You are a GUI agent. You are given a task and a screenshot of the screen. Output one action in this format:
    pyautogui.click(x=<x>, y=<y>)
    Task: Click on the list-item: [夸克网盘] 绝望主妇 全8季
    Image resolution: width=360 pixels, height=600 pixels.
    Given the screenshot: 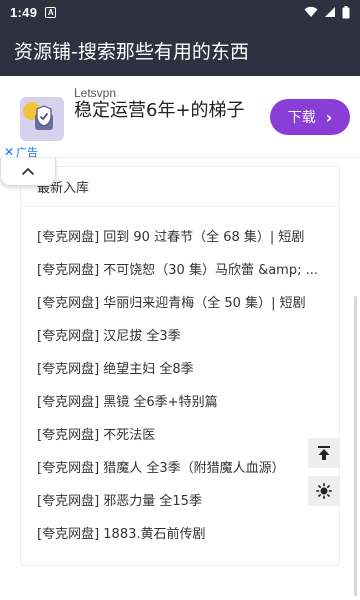 What is the action you would take?
    pyautogui.click(x=180, y=367)
    